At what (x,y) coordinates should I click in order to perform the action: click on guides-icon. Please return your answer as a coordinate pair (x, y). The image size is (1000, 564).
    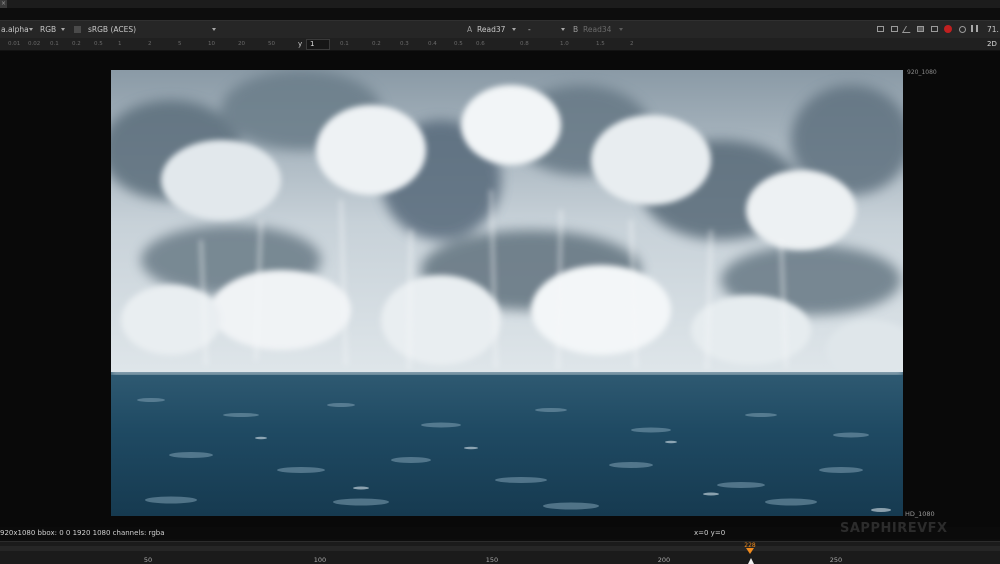
    Looking at the image, I should click on (894, 29).